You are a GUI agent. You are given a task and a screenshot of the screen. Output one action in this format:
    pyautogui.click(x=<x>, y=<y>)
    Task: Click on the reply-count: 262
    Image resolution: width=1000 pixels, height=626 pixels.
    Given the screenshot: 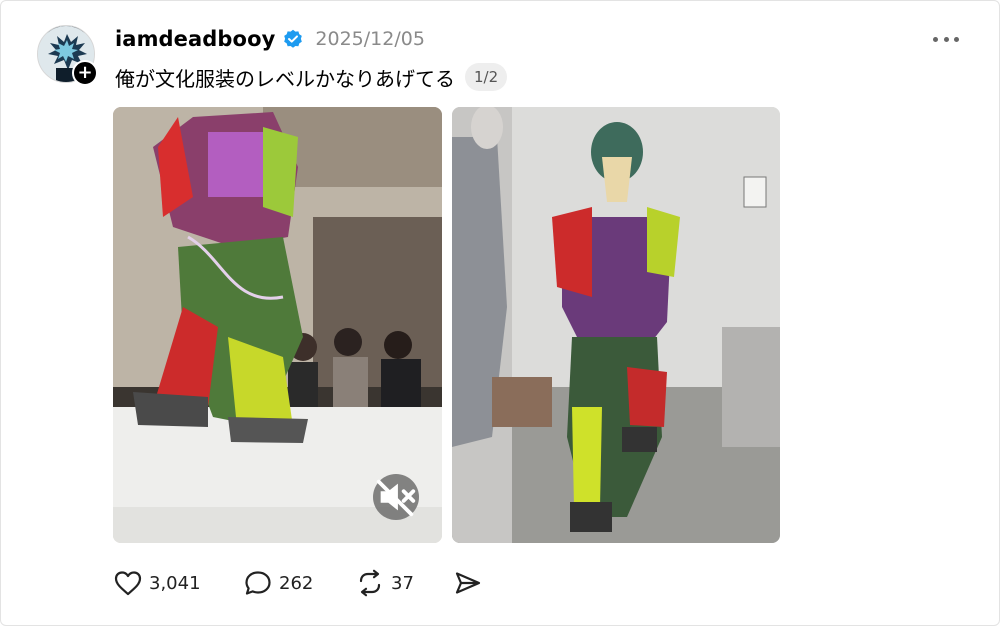 What is the action you would take?
    pyautogui.click(x=296, y=583)
    